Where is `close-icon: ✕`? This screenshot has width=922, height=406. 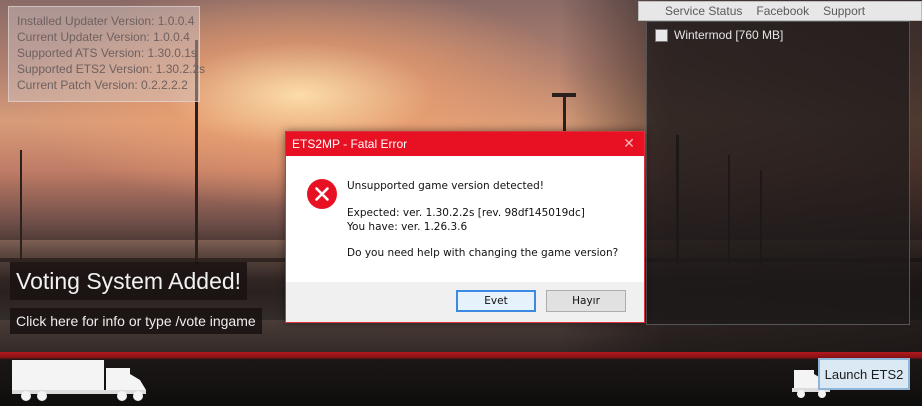
close-icon: ✕ is located at coordinates (629, 144).